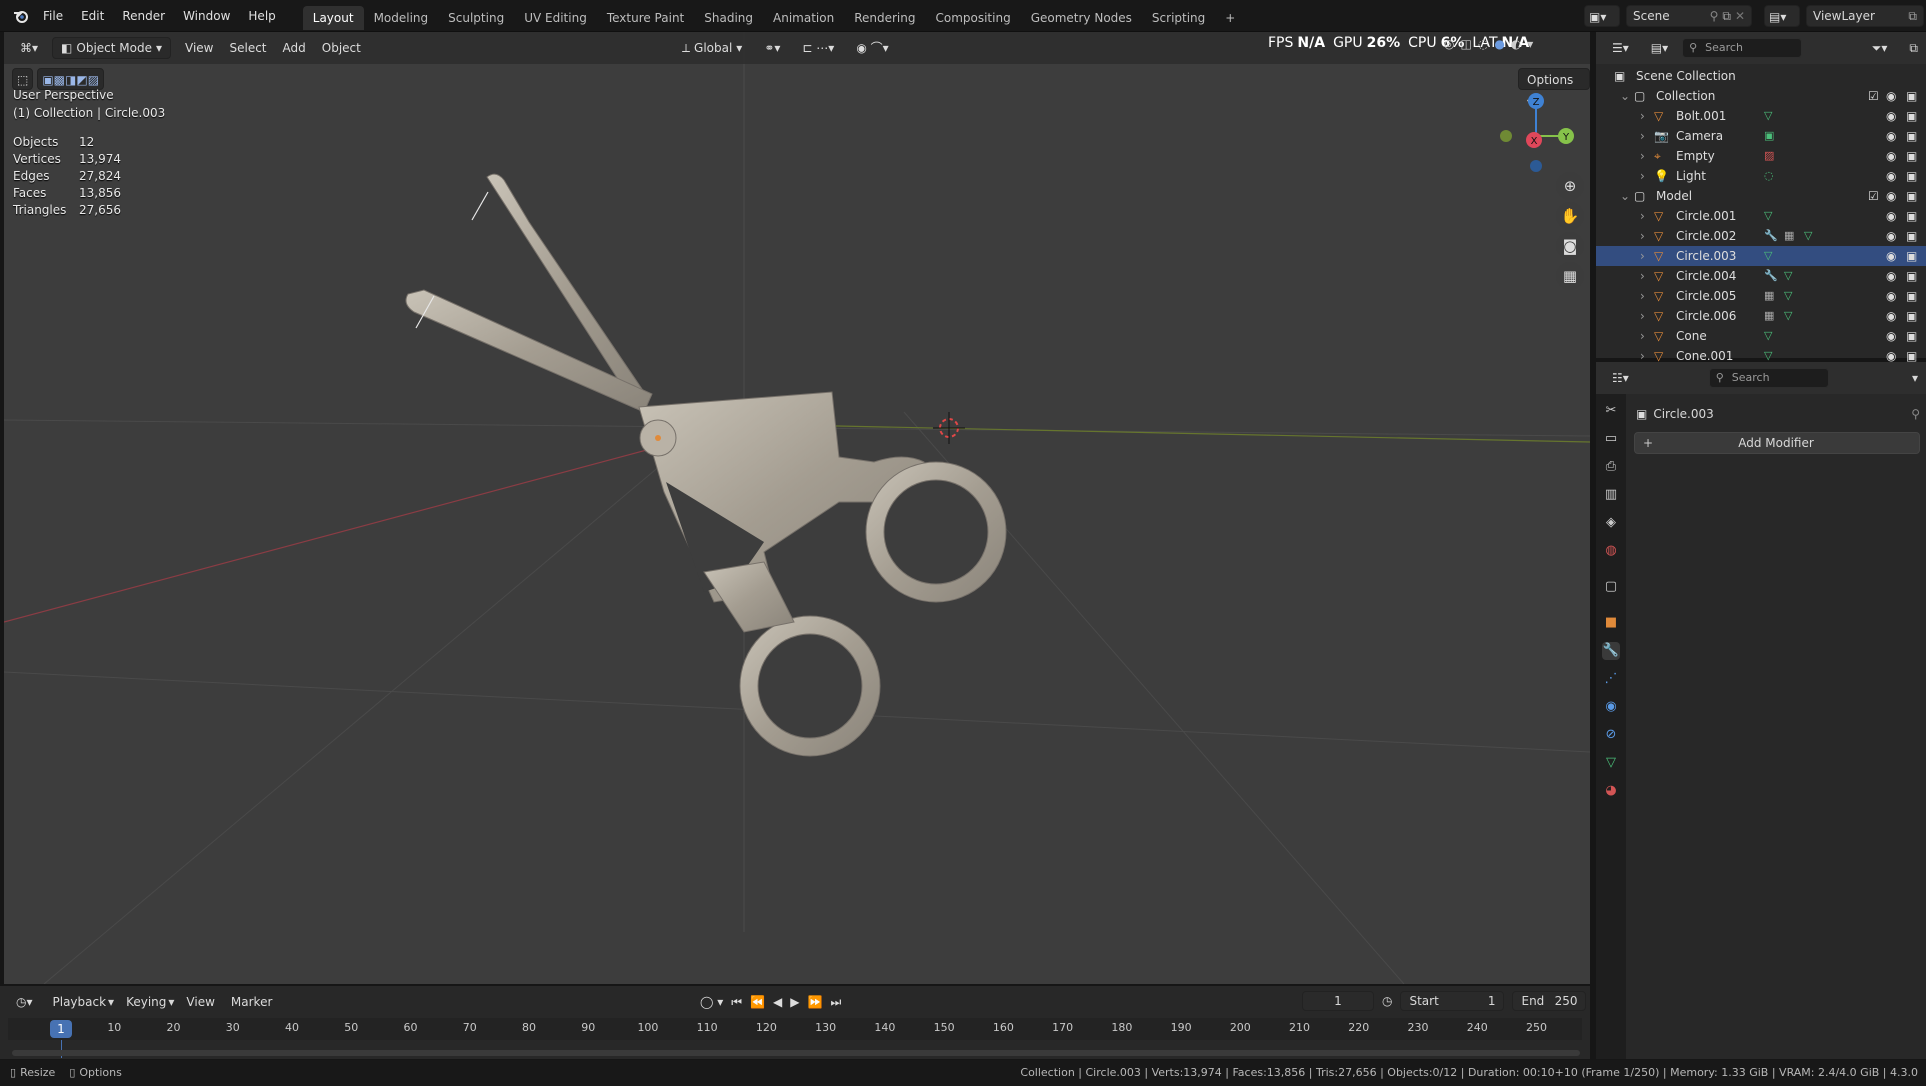 The image size is (1926, 1086). I want to click on collection-tab-icon: ▢, so click(1611, 587).